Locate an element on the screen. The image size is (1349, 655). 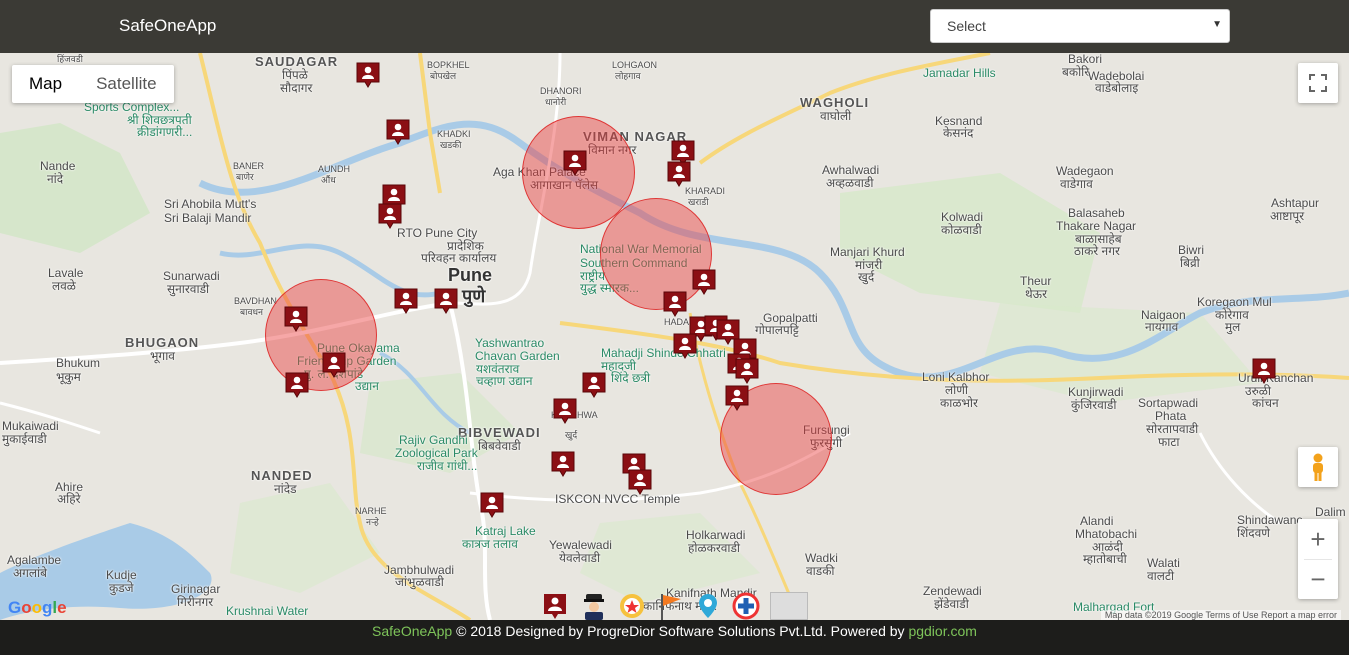
map-label: नांदेड is located at coordinates (285, 489).